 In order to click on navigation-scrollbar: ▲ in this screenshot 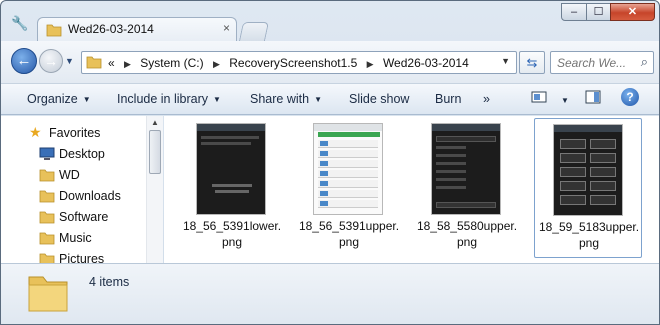, I will do `click(154, 189)`.